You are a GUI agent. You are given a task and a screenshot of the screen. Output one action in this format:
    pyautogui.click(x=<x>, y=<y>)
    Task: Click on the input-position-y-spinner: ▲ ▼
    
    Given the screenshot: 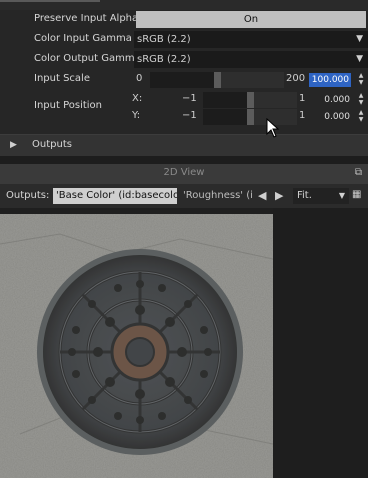 What is the action you would take?
    pyautogui.click(x=361, y=116)
    